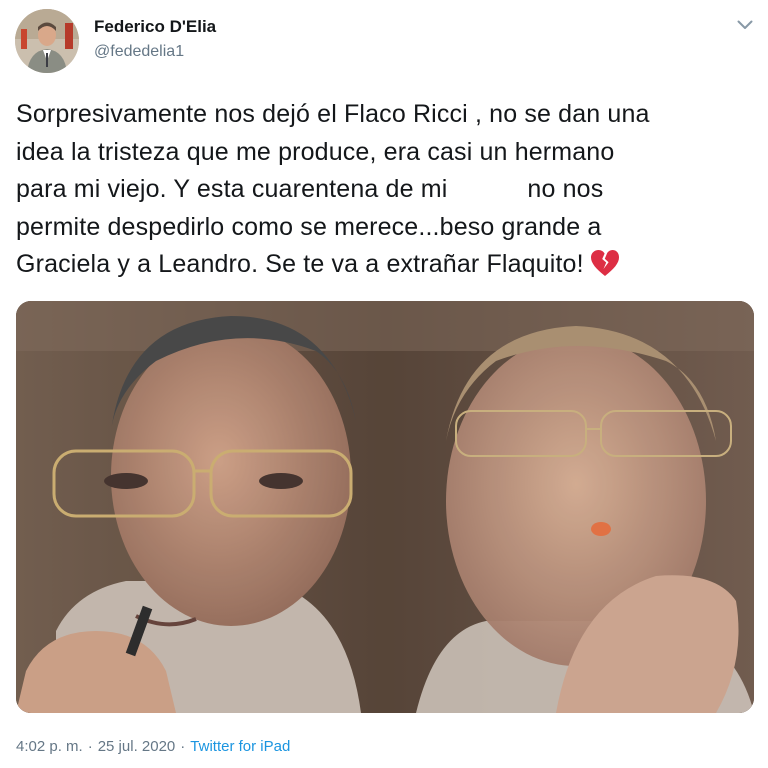 The height and width of the screenshot is (768, 768). What do you see at coordinates (565, 189) in the screenshot?
I see `tweet-line-part: no nos` at bounding box center [565, 189].